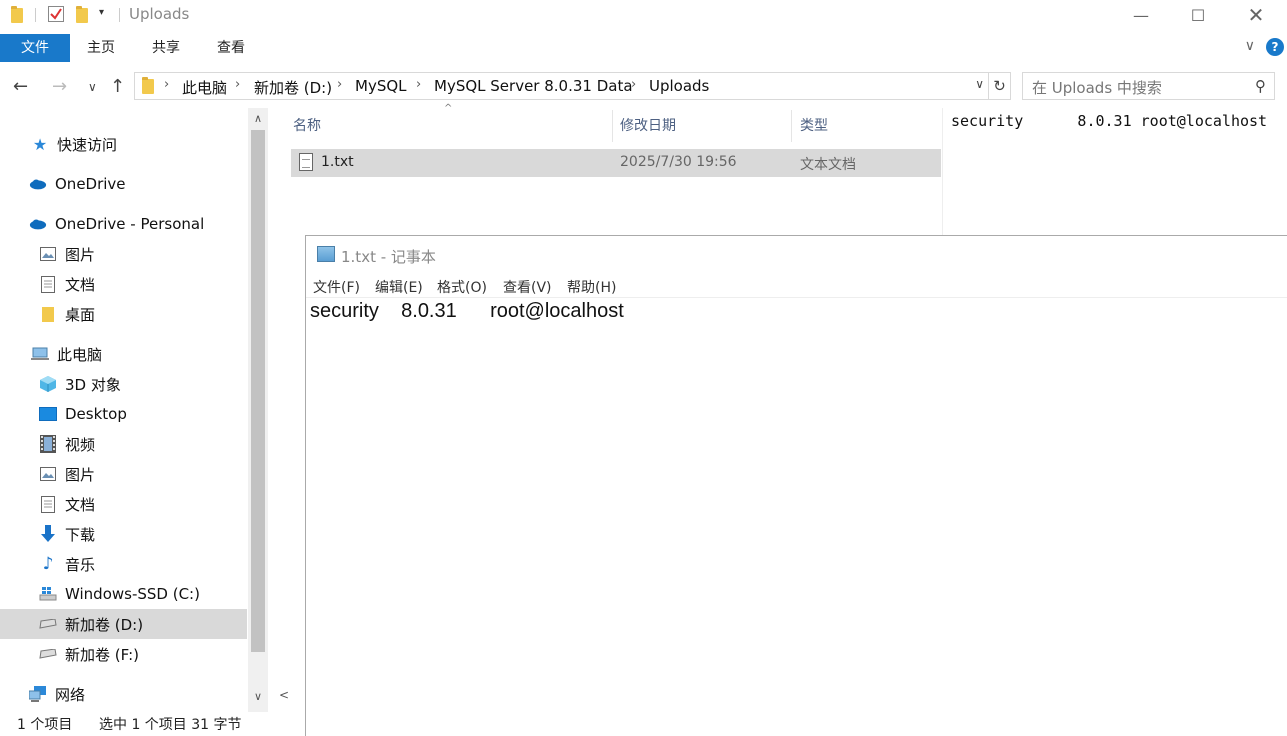  Describe the element at coordinates (87, 144) in the screenshot. I see `nav-label: 快速访问` at that location.